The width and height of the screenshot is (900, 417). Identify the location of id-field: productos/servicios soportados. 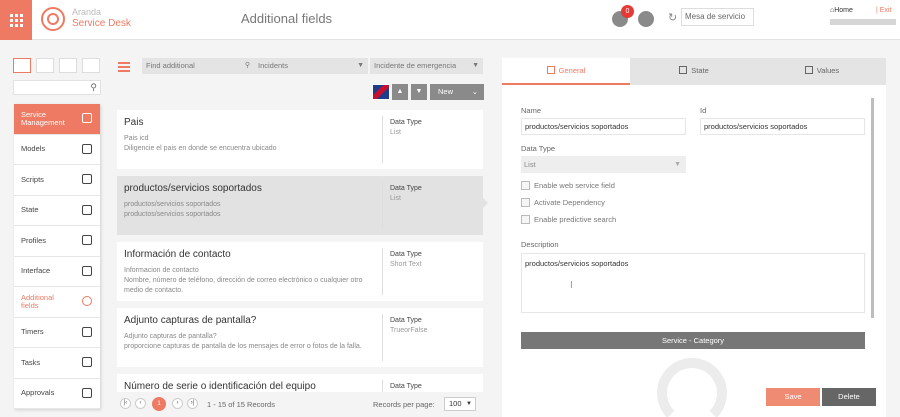
(782, 126).